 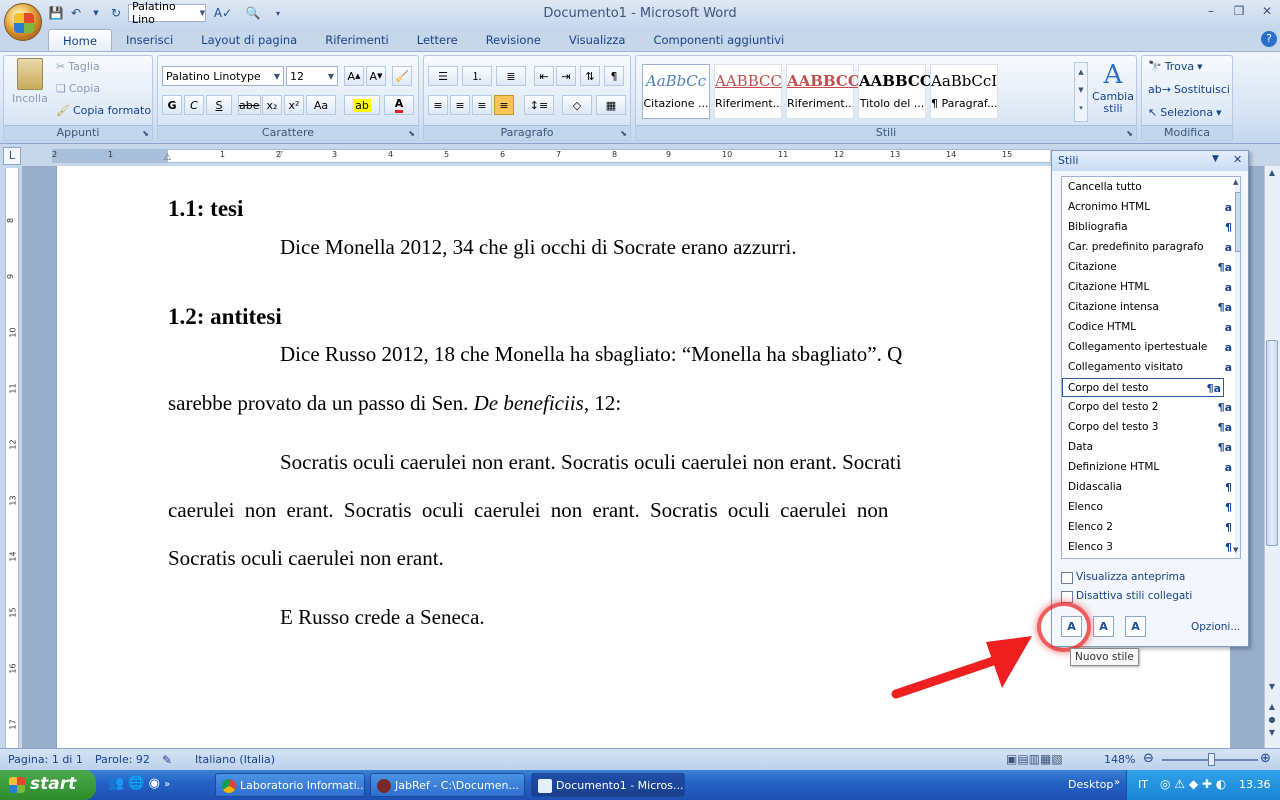 I want to click on first-line-indent-icon: ▽, so click(x=279, y=155).